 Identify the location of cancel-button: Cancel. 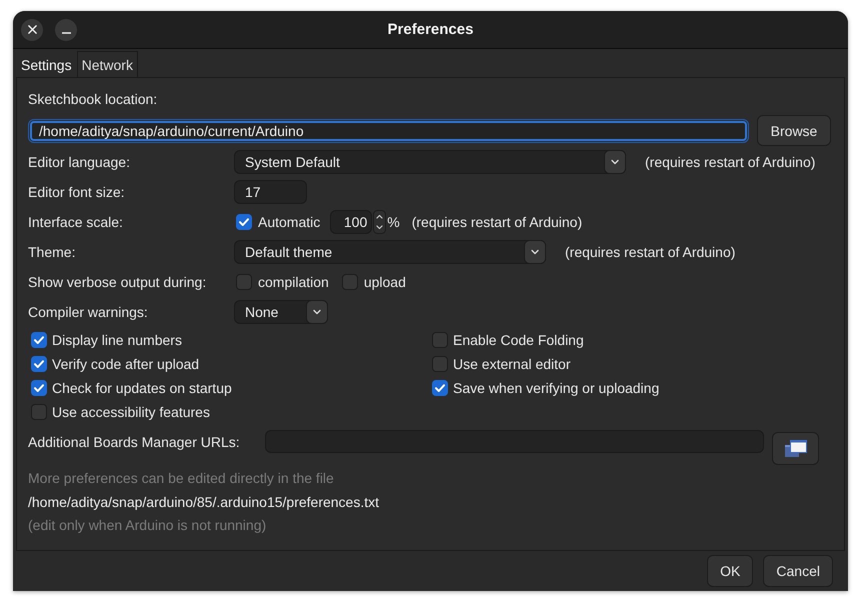
(798, 571).